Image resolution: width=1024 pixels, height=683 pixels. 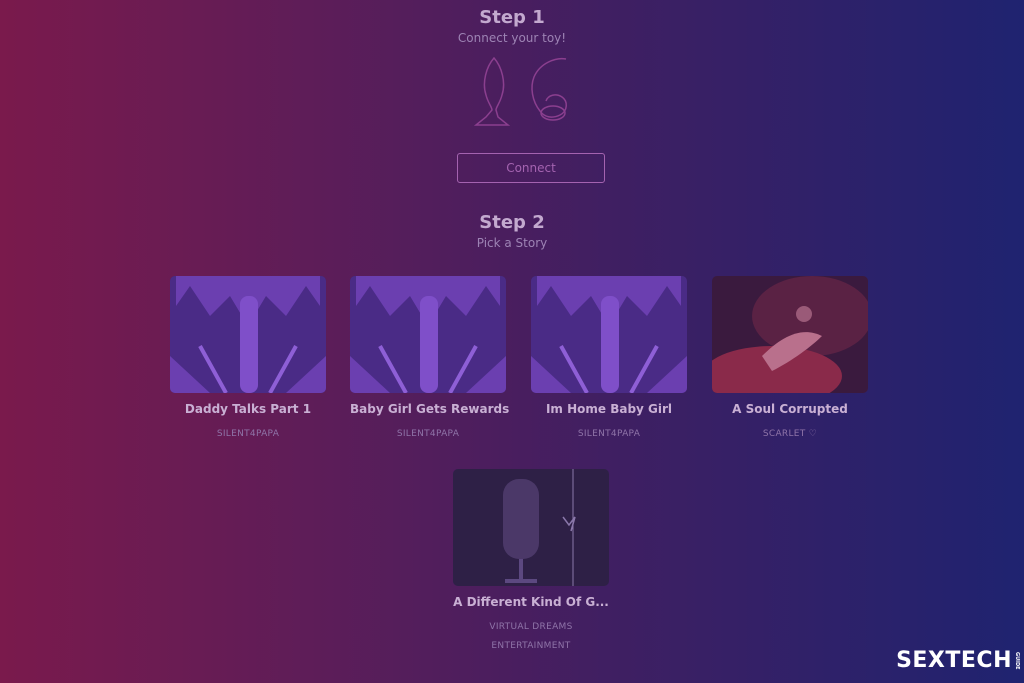 What do you see at coordinates (790, 434) in the screenshot?
I see `story-author: SCARLET ♡` at bounding box center [790, 434].